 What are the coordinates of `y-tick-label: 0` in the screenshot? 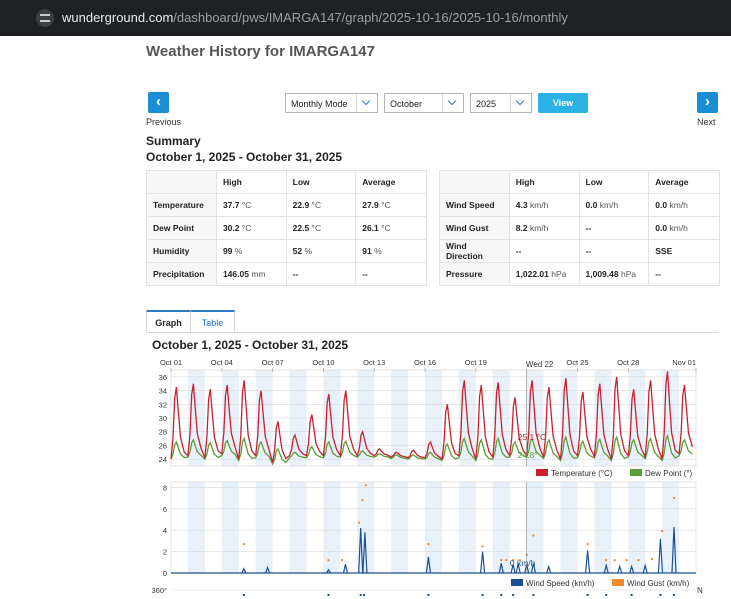 It's located at (165, 573).